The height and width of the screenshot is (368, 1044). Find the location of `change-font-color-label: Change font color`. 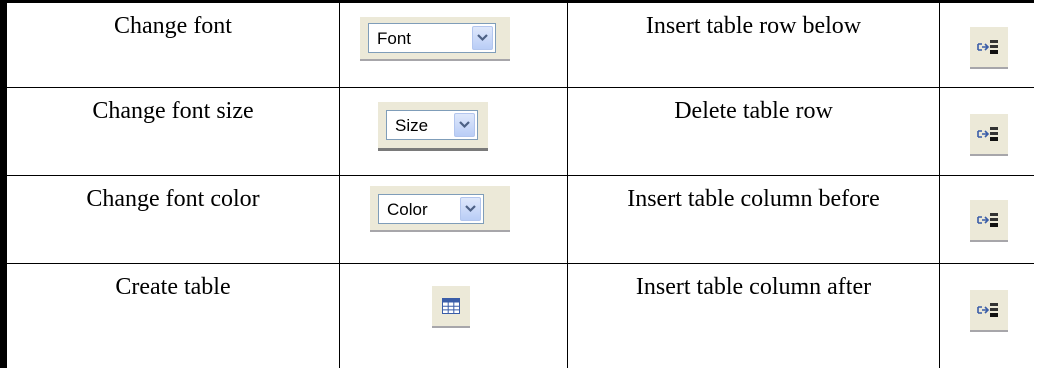

change-font-color-label: Change font color is located at coordinates (173, 199).